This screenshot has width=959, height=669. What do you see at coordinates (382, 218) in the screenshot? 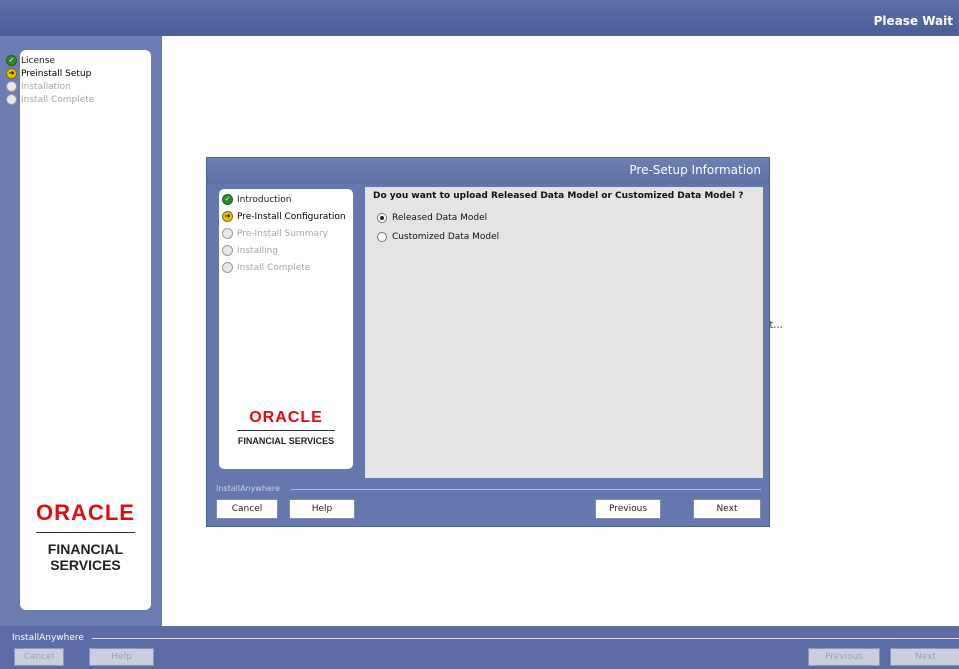
I see `radio-selected-icon` at bounding box center [382, 218].